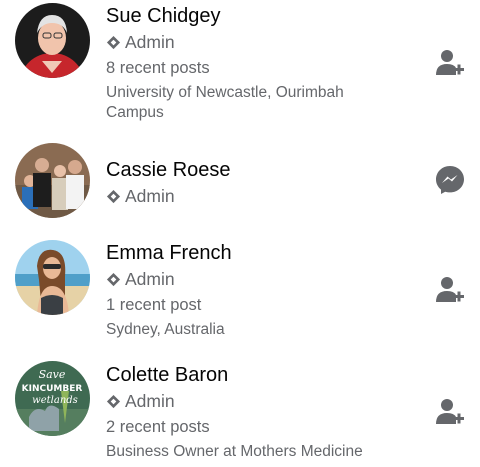  What do you see at coordinates (225, 102) in the screenshot?
I see `workplace-text: University of Newcastle, Ourimbah Campus` at bounding box center [225, 102].